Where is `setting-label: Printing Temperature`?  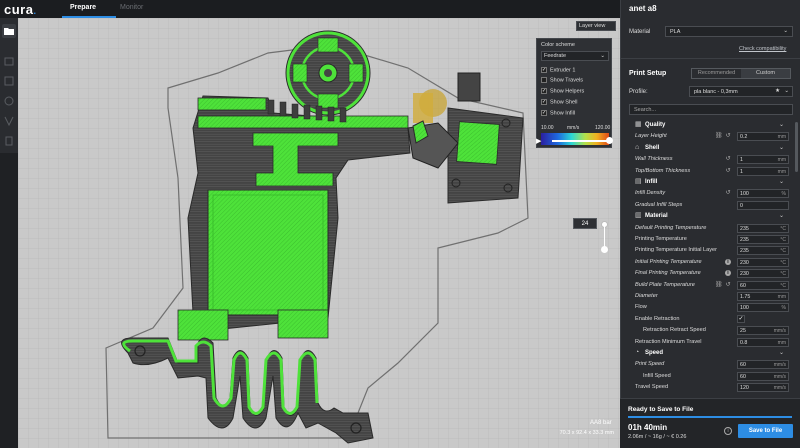
setting-label: Printing Temperature is located at coordinates (661, 239).